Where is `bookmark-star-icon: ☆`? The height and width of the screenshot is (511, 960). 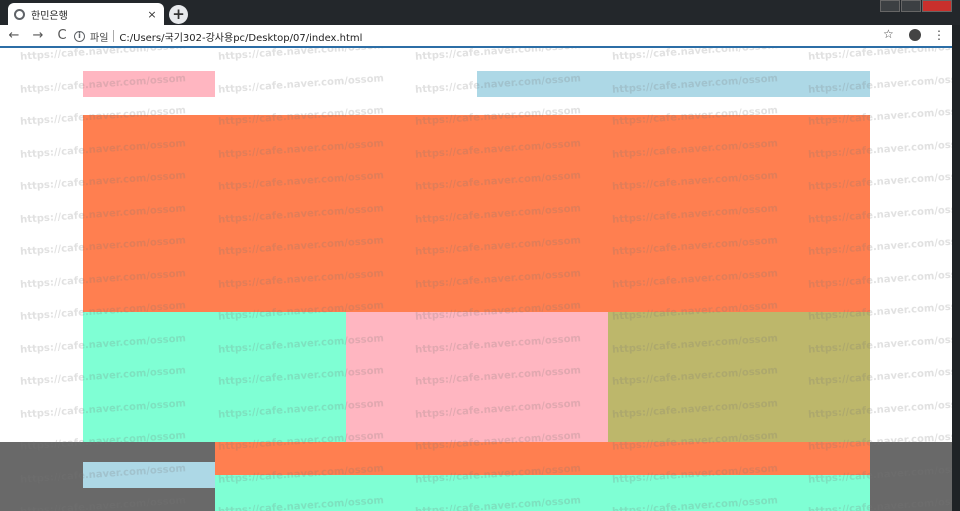 bookmark-star-icon: ☆ is located at coordinates (888, 34).